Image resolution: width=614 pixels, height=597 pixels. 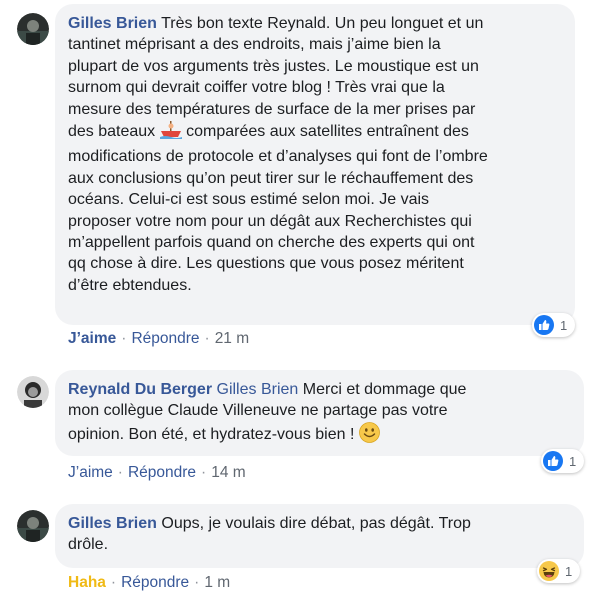 What do you see at coordinates (327, 132) in the screenshot?
I see `comment-text-line: comparées aux satellites entraînent des` at bounding box center [327, 132].